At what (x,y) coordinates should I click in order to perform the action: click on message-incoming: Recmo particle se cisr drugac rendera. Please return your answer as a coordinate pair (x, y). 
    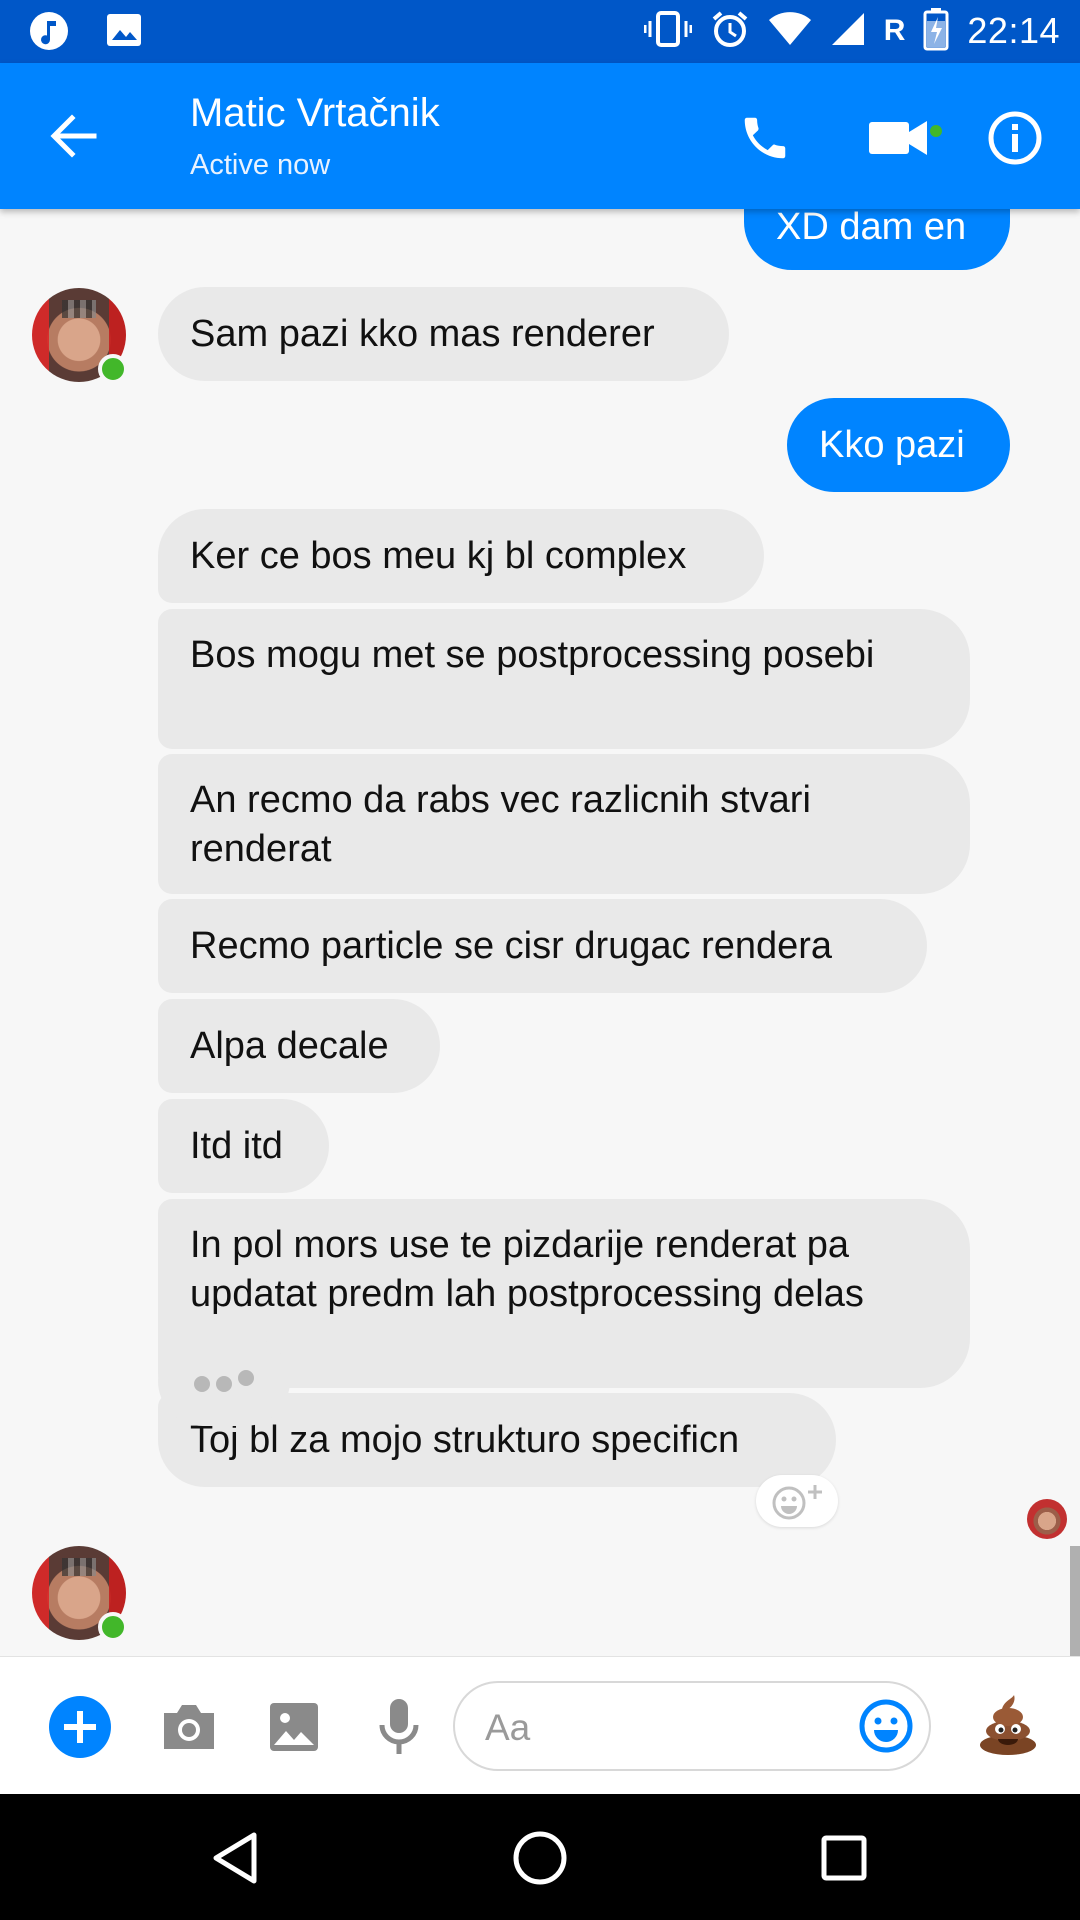
    Looking at the image, I should click on (542, 946).